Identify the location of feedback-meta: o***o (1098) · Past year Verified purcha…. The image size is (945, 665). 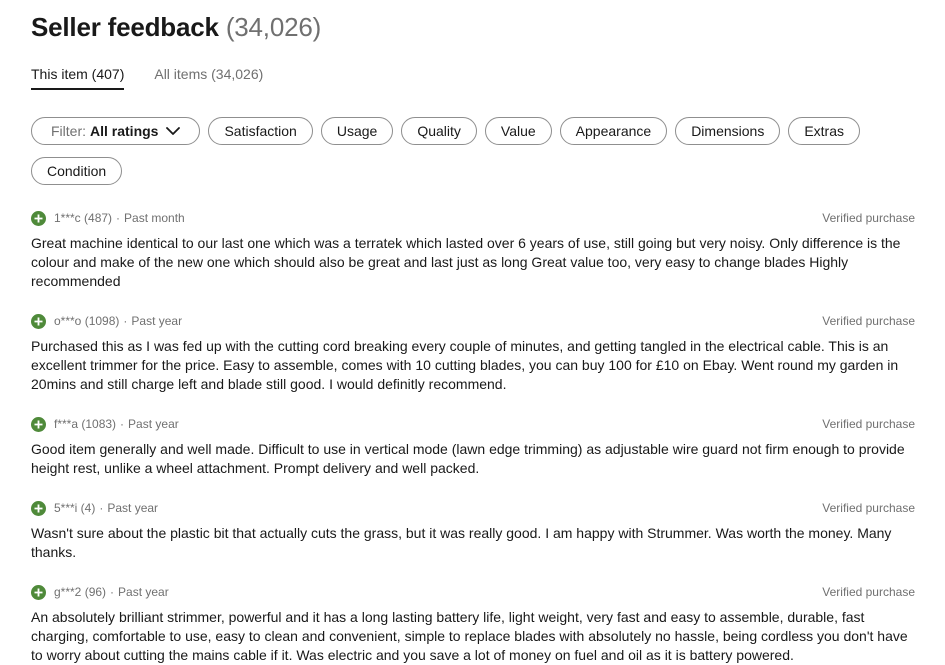
(473, 321).